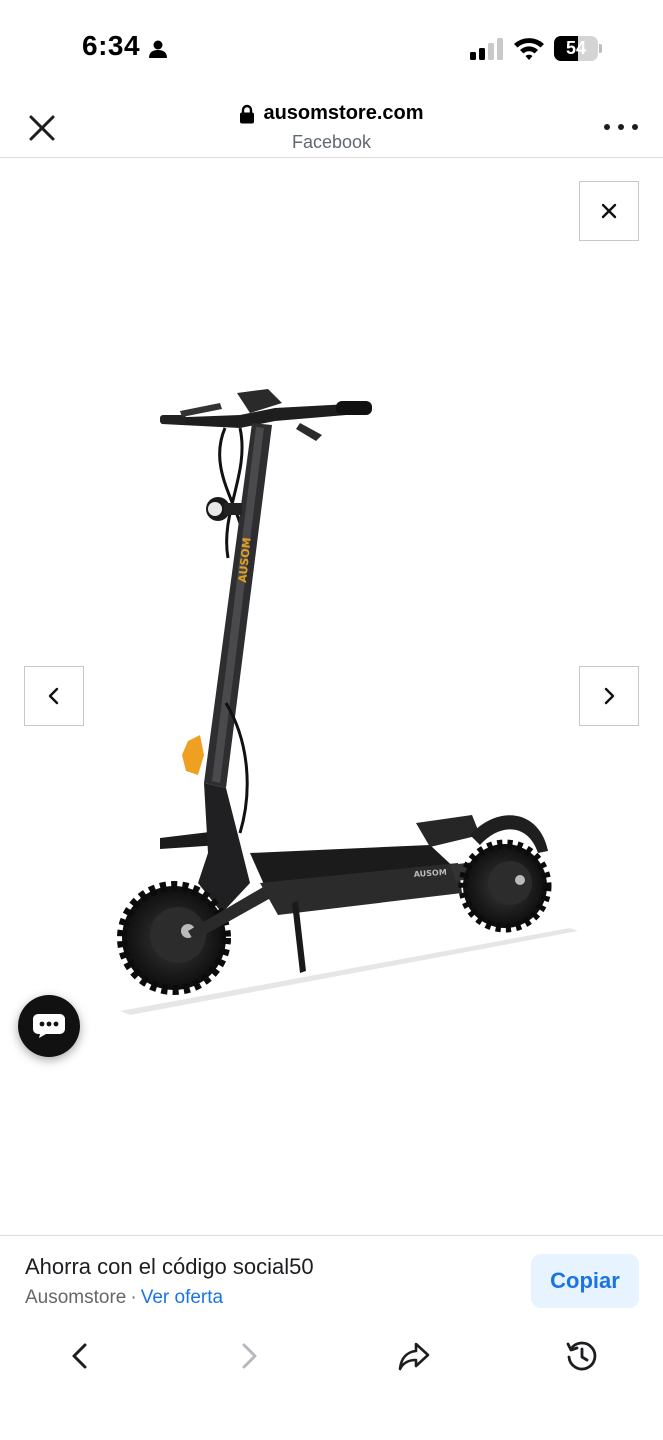 This screenshot has width=663, height=1440. What do you see at coordinates (158, 49) in the screenshot?
I see `person-icon` at bounding box center [158, 49].